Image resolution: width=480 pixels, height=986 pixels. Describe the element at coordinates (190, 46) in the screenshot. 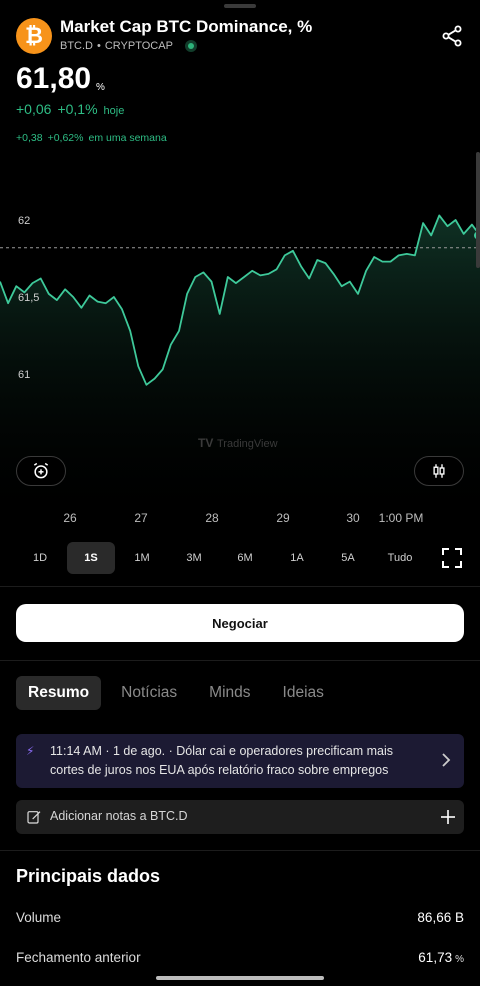

I see `market-status-dot` at that location.